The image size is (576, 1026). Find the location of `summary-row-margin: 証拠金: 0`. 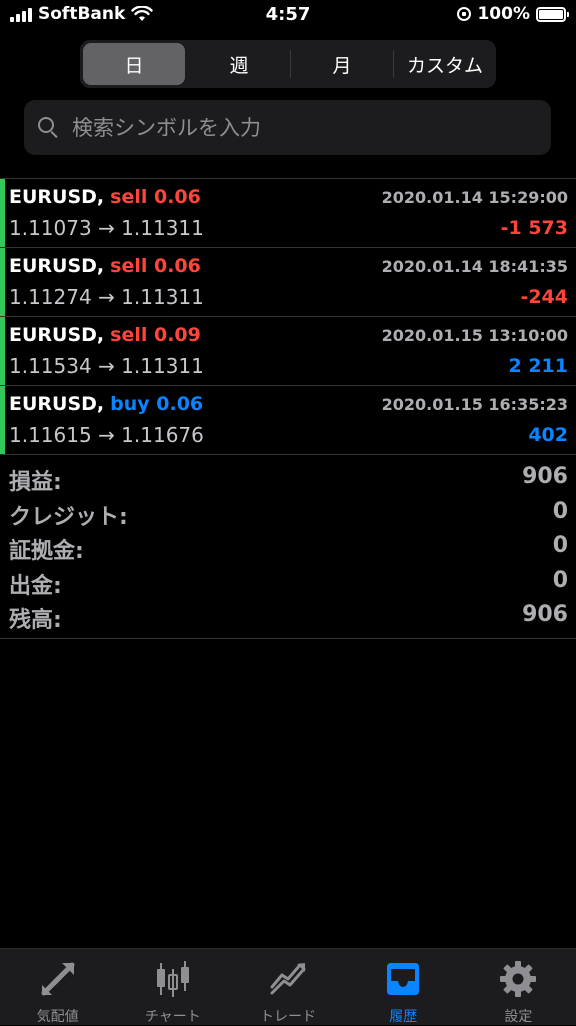

summary-row-margin: 証拠金: 0 is located at coordinates (288, 548).